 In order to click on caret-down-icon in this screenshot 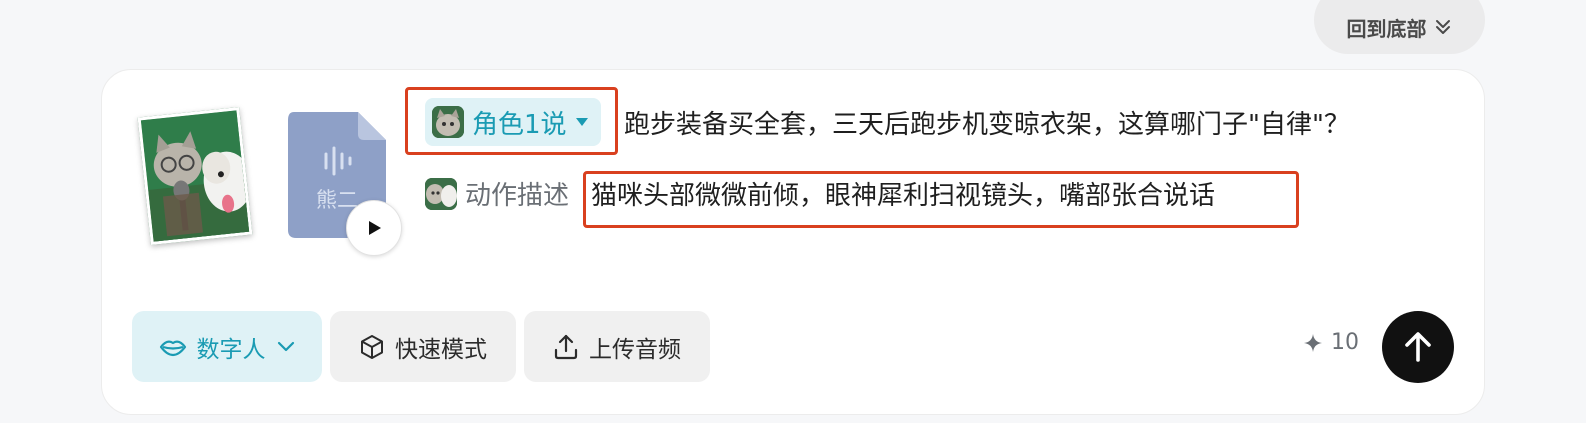, I will do `click(581, 122)`.